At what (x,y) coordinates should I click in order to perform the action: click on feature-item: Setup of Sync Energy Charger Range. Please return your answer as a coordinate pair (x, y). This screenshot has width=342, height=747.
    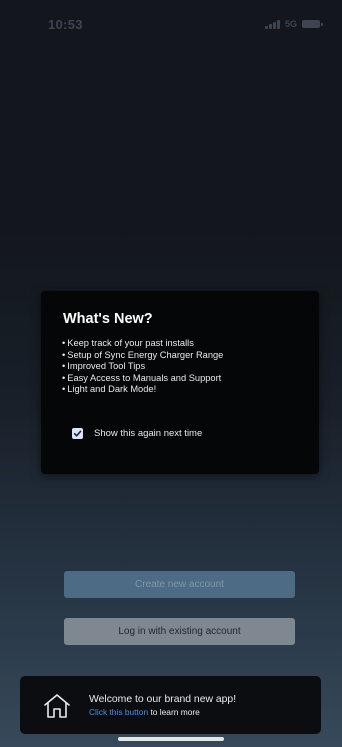
    Looking at the image, I should click on (142, 356).